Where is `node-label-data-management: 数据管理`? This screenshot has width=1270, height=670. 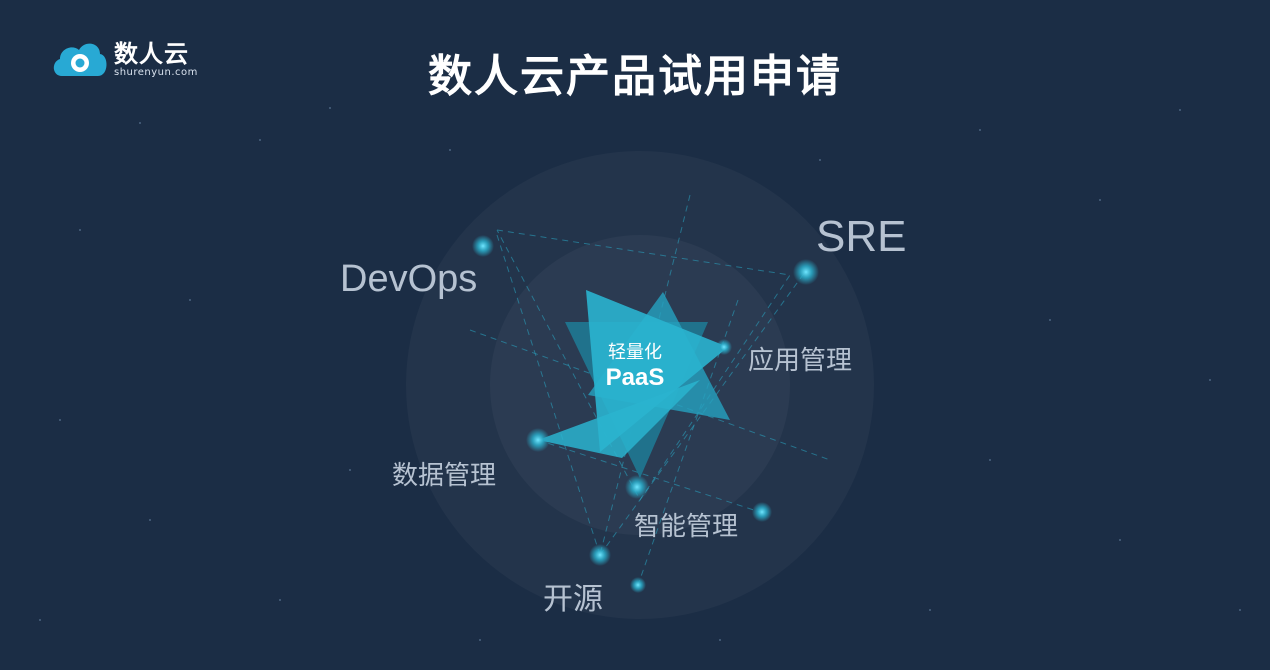
node-label-data-management: 数据管理 is located at coordinates (444, 476).